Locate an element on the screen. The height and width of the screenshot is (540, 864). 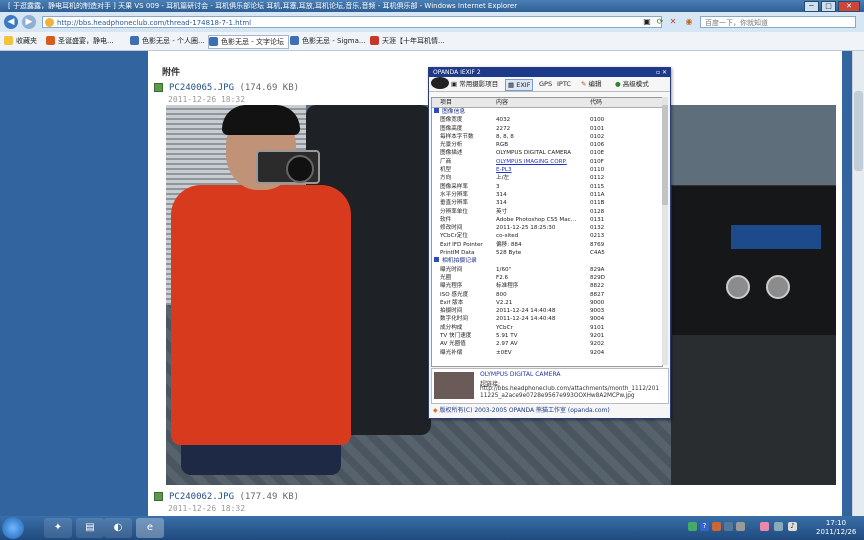
search-provider-icon: ◉ is located at coordinates (689, 22).